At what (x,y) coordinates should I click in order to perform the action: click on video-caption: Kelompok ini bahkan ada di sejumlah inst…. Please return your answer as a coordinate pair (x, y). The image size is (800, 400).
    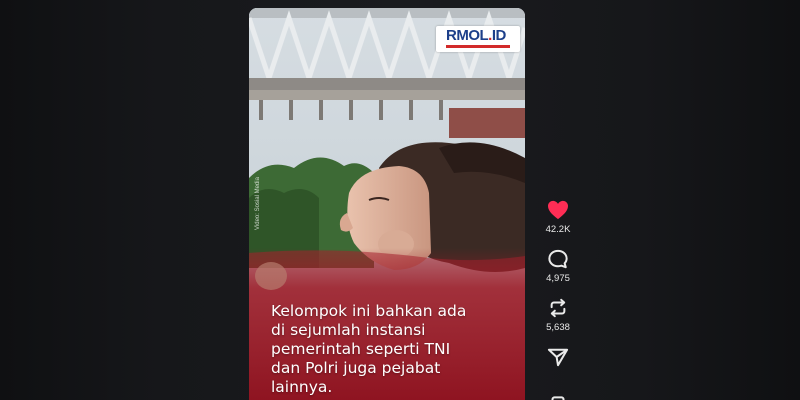
    Looking at the image, I should click on (391, 349).